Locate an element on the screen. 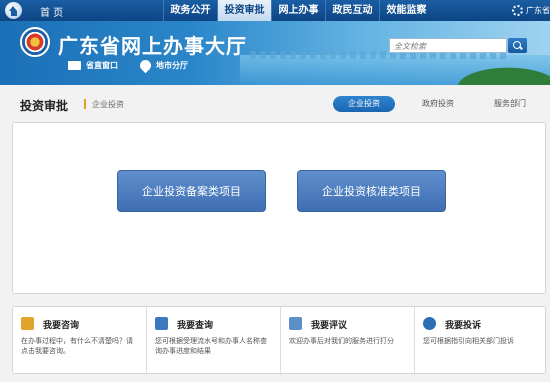  complaint-description: 您可根据指引向相关部门投诉 is located at coordinates (468, 341).